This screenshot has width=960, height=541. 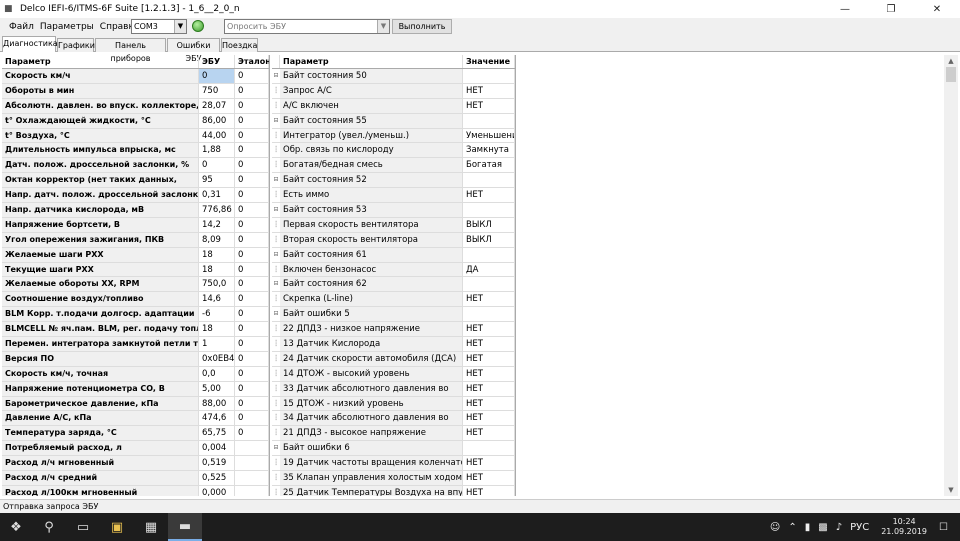 I want to click on connect-icon, so click(x=198, y=26).